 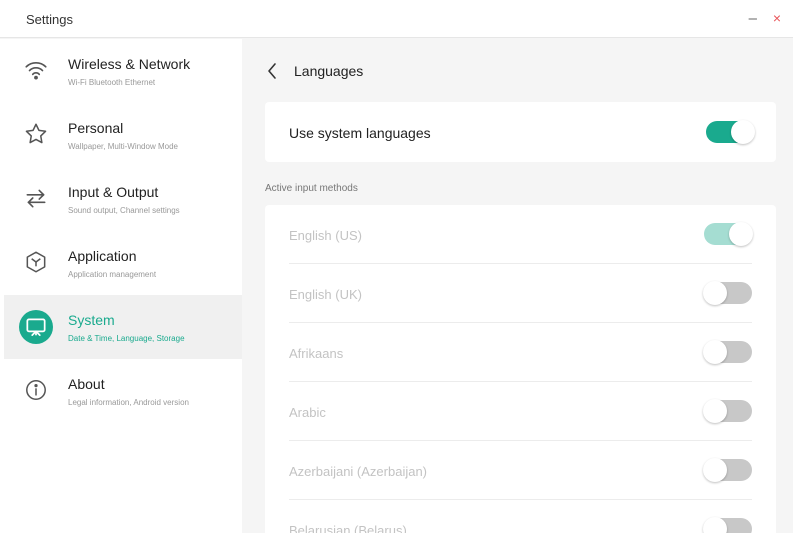 What do you see at coordinates (325, 294) in the screenshot?
I see `input-method-label: English (UK)` at bounding box center [325, 294].